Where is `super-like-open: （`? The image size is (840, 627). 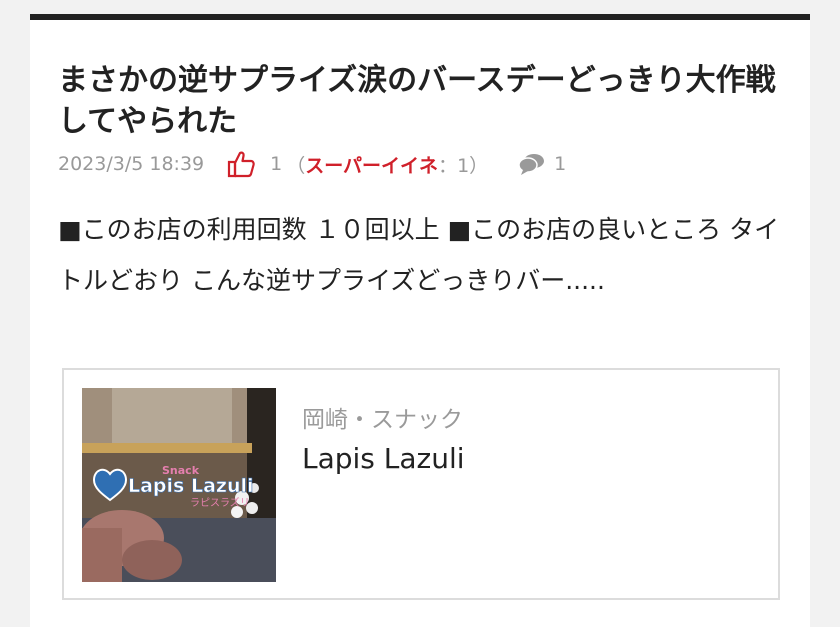
super-like-open: （ is located at coordinates (296, 165).